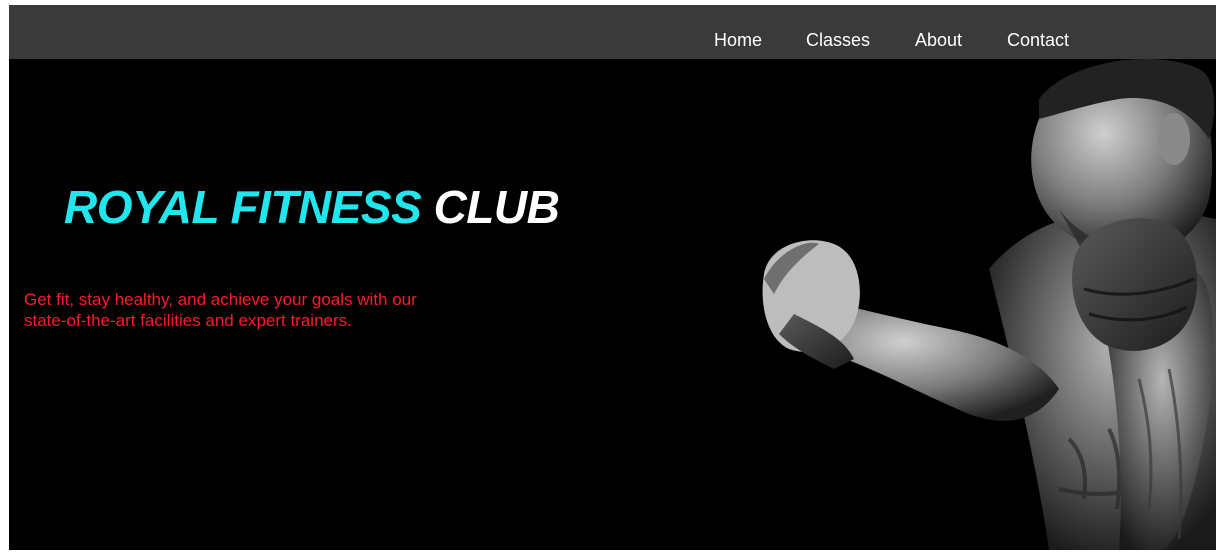 Image resolution: width=1226 pixels, height=552 pixels. Describe the element at coordinates (612, 32) in the screenshot. I see `top-navbar: Home Classes About Contact` at that location.